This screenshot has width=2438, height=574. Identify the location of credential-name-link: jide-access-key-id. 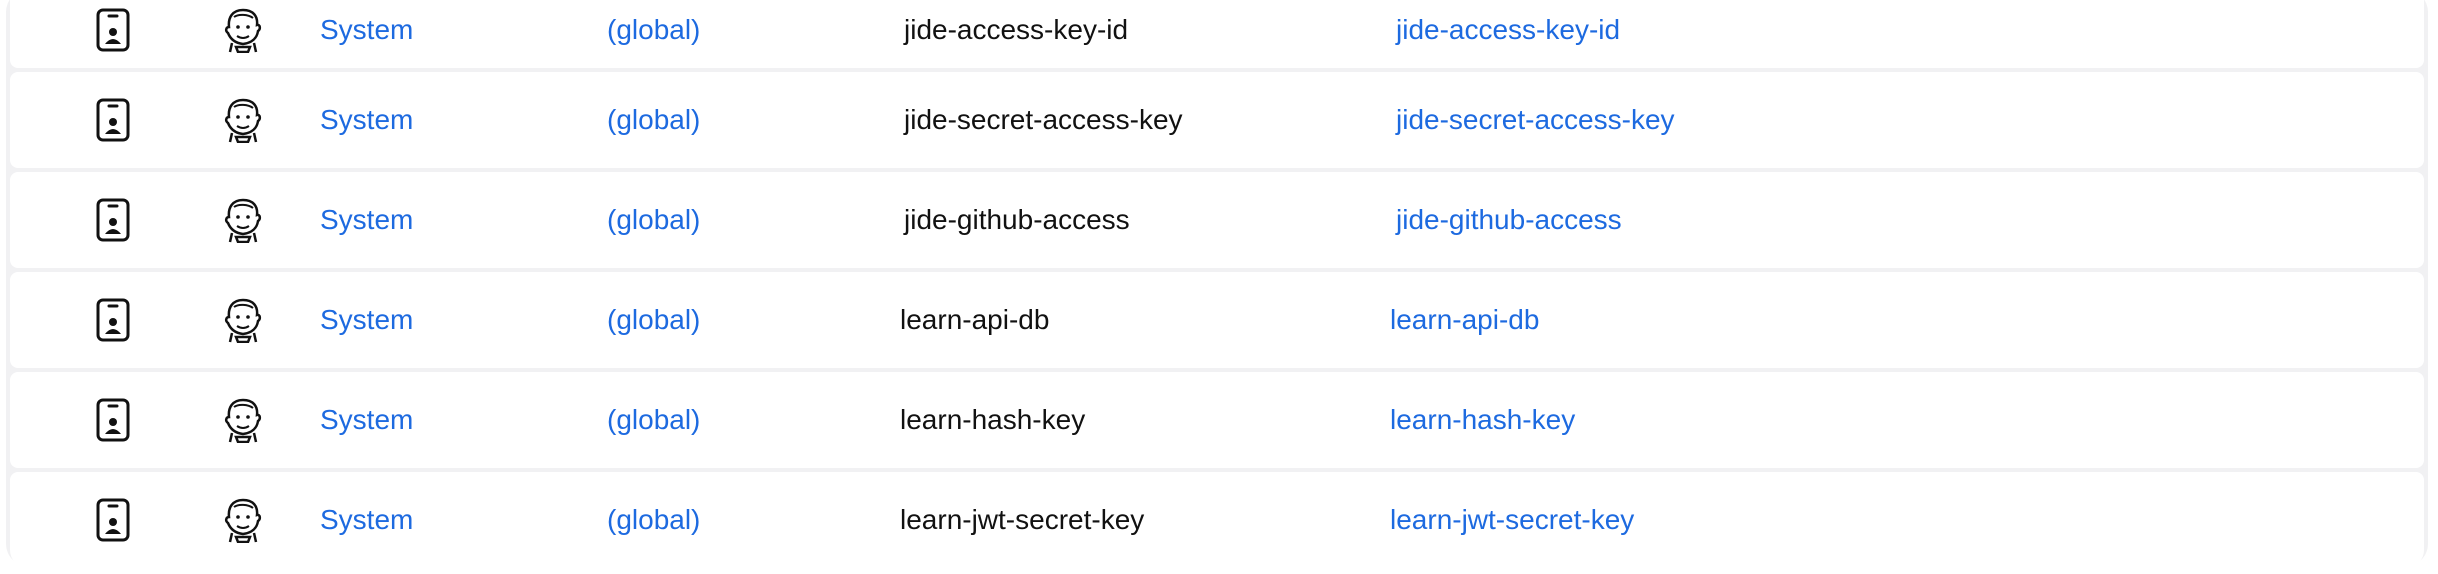
(1508, 30).